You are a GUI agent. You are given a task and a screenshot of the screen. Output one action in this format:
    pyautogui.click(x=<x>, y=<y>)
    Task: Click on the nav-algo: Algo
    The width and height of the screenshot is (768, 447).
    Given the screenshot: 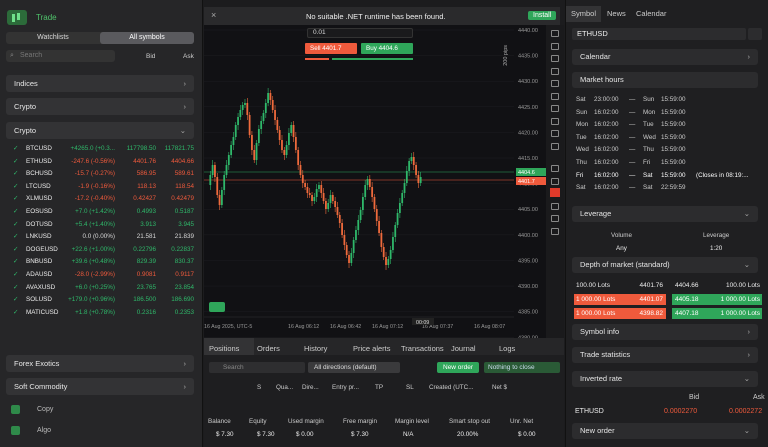 What is the action you would take?
    pyautogui.click(x=31, y=430)
    